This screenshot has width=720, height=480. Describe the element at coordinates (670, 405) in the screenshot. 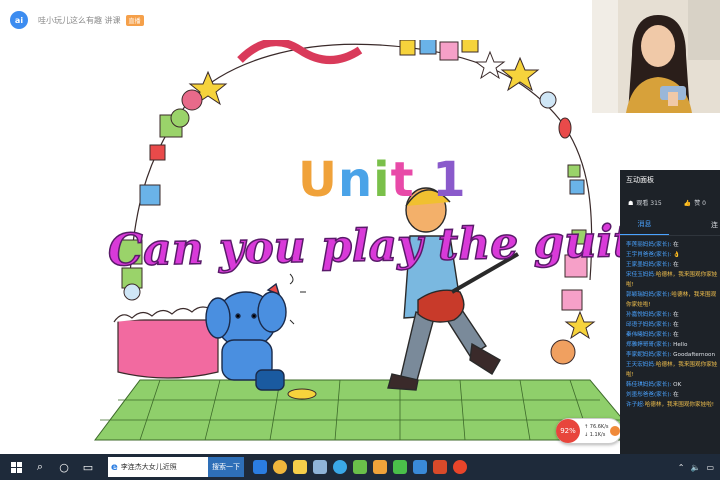

I see `chat-message: 许子超:哈德林，我来围观你家娃啦!` at that location.